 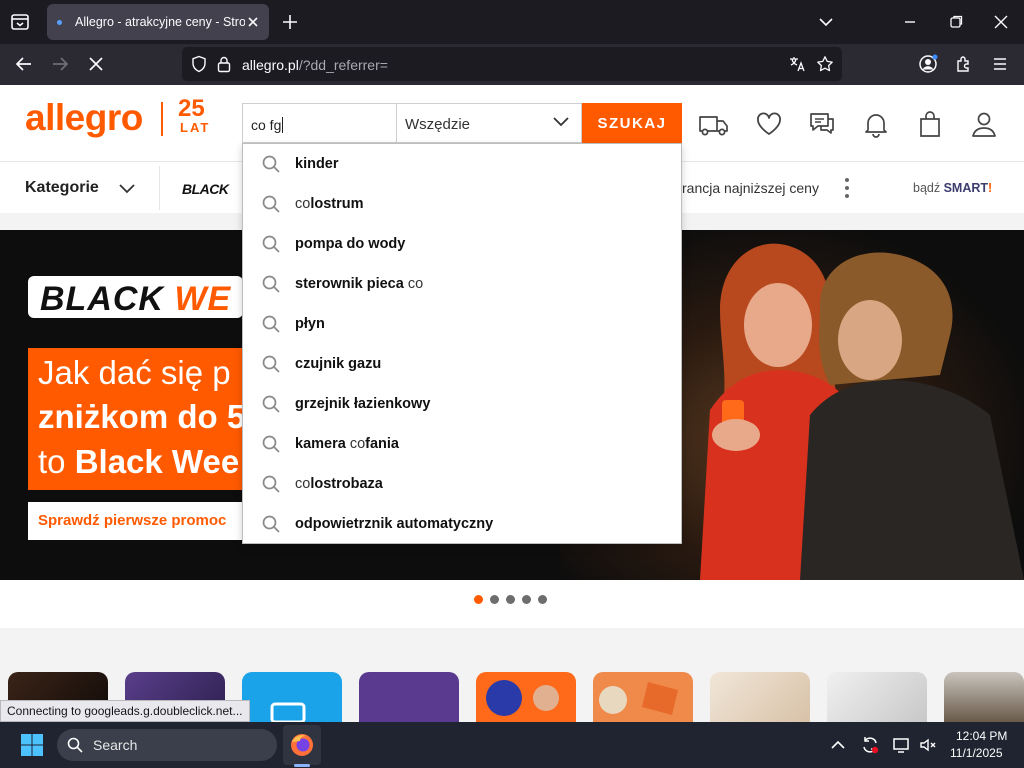 What do you see at coordinates (462, 484) in the screenshot?
I see `search-suggestion-item: colostrobaza` at bounding box center [462, 484].